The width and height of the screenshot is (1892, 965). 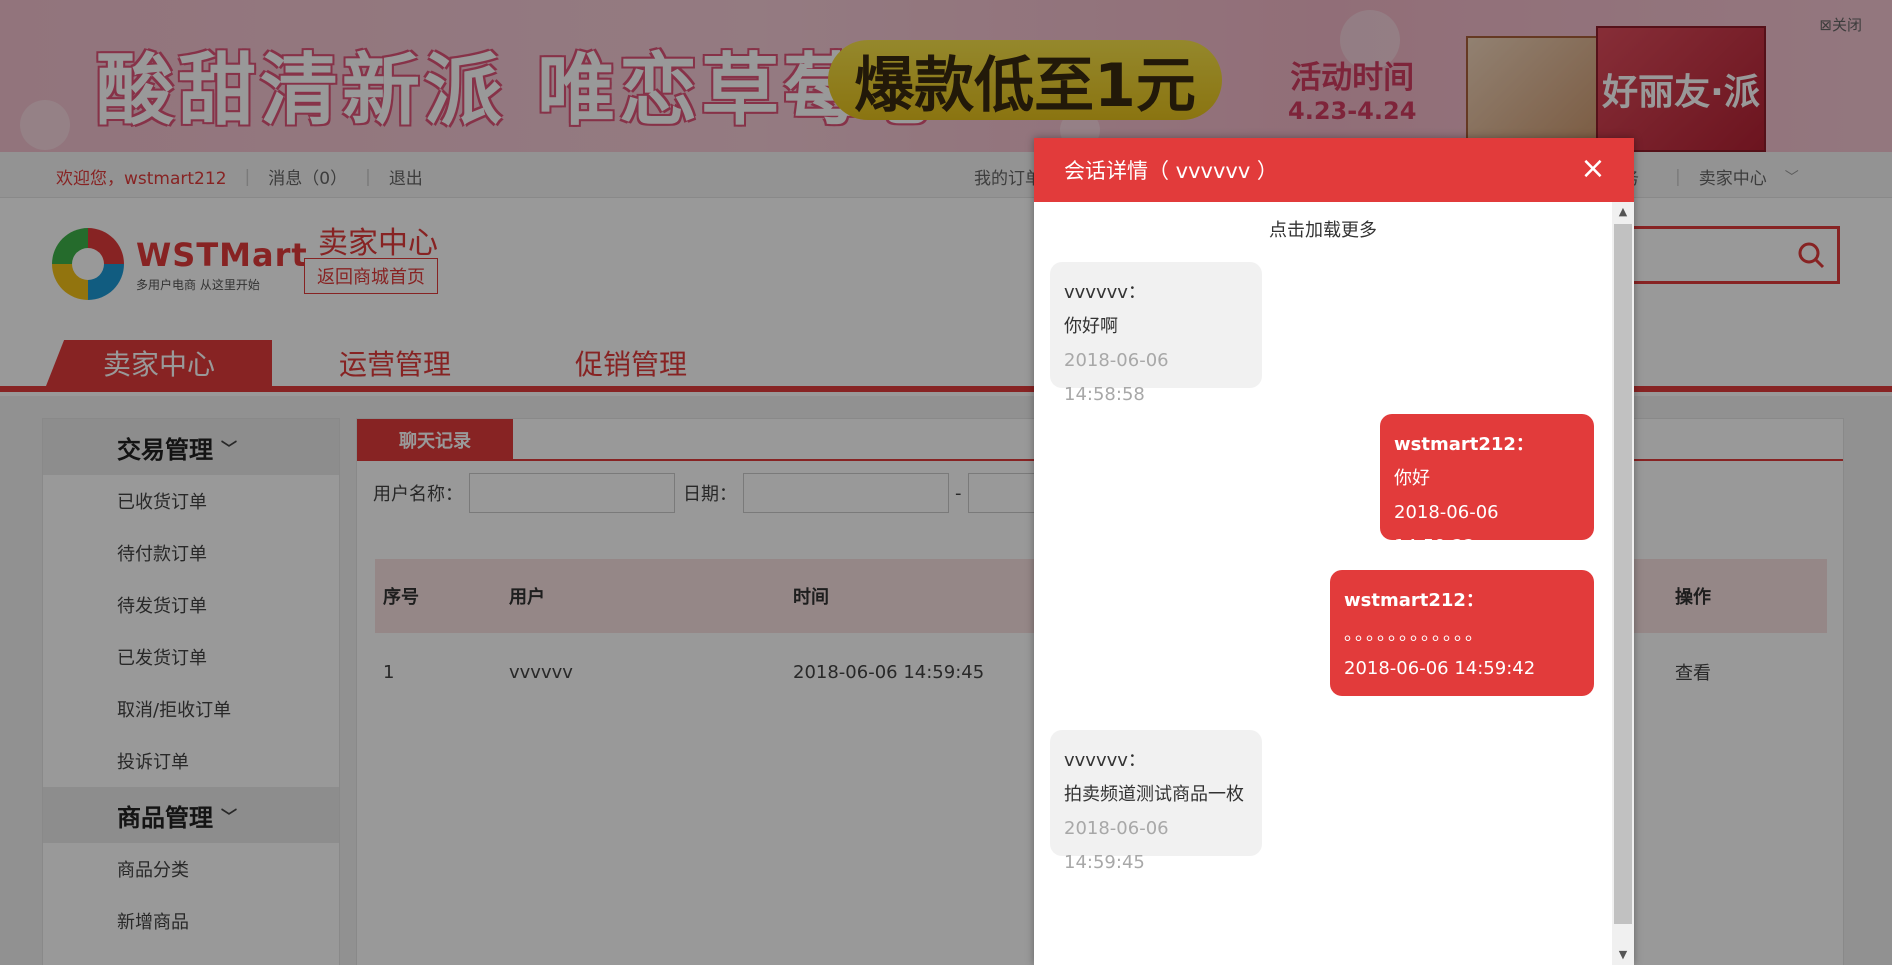 I want to click on scroll-up-arrow-icon: ▲, so click(x=1623, y=212).